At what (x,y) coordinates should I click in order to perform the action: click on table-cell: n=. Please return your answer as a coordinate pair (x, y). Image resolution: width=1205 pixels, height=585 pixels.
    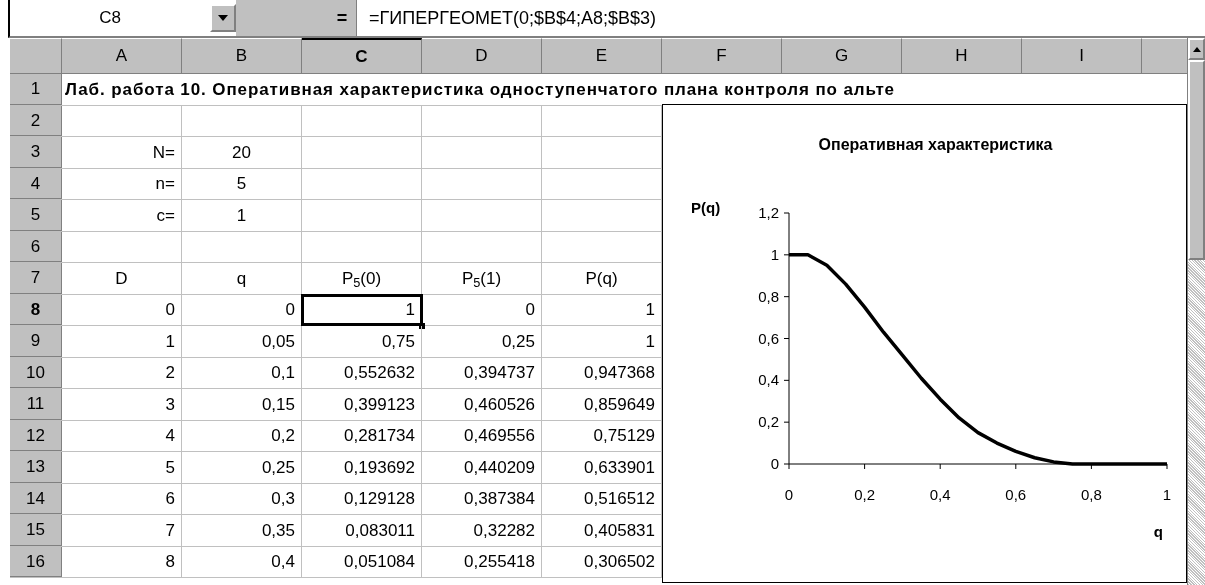
    Looking at the image, I should click on (122, 183).